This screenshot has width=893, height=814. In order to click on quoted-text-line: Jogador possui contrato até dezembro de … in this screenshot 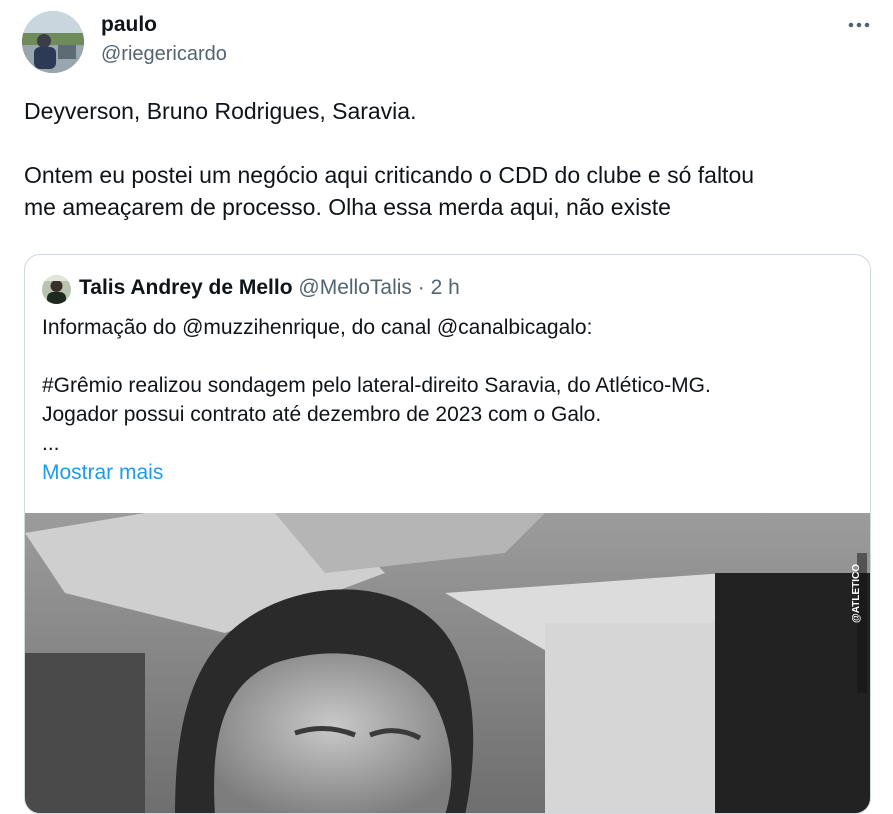, I will do `click(322, 414)`.